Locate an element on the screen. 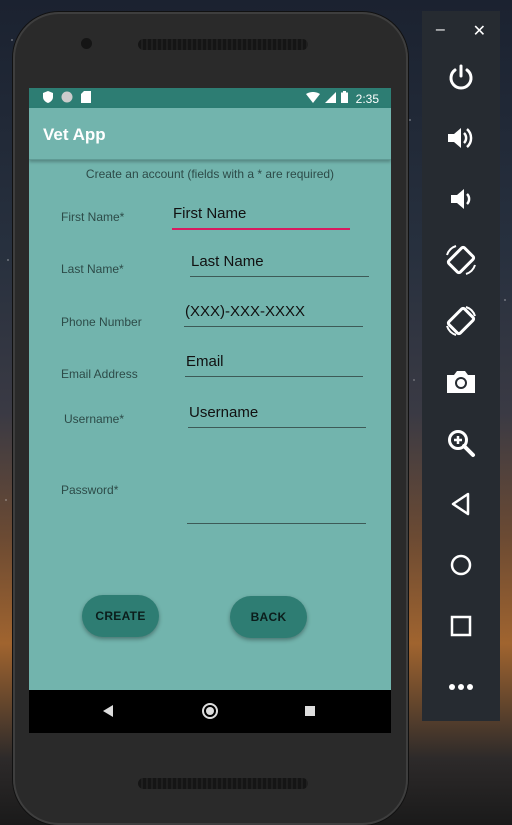  zoom-icon is located at coordinates (461, 443).